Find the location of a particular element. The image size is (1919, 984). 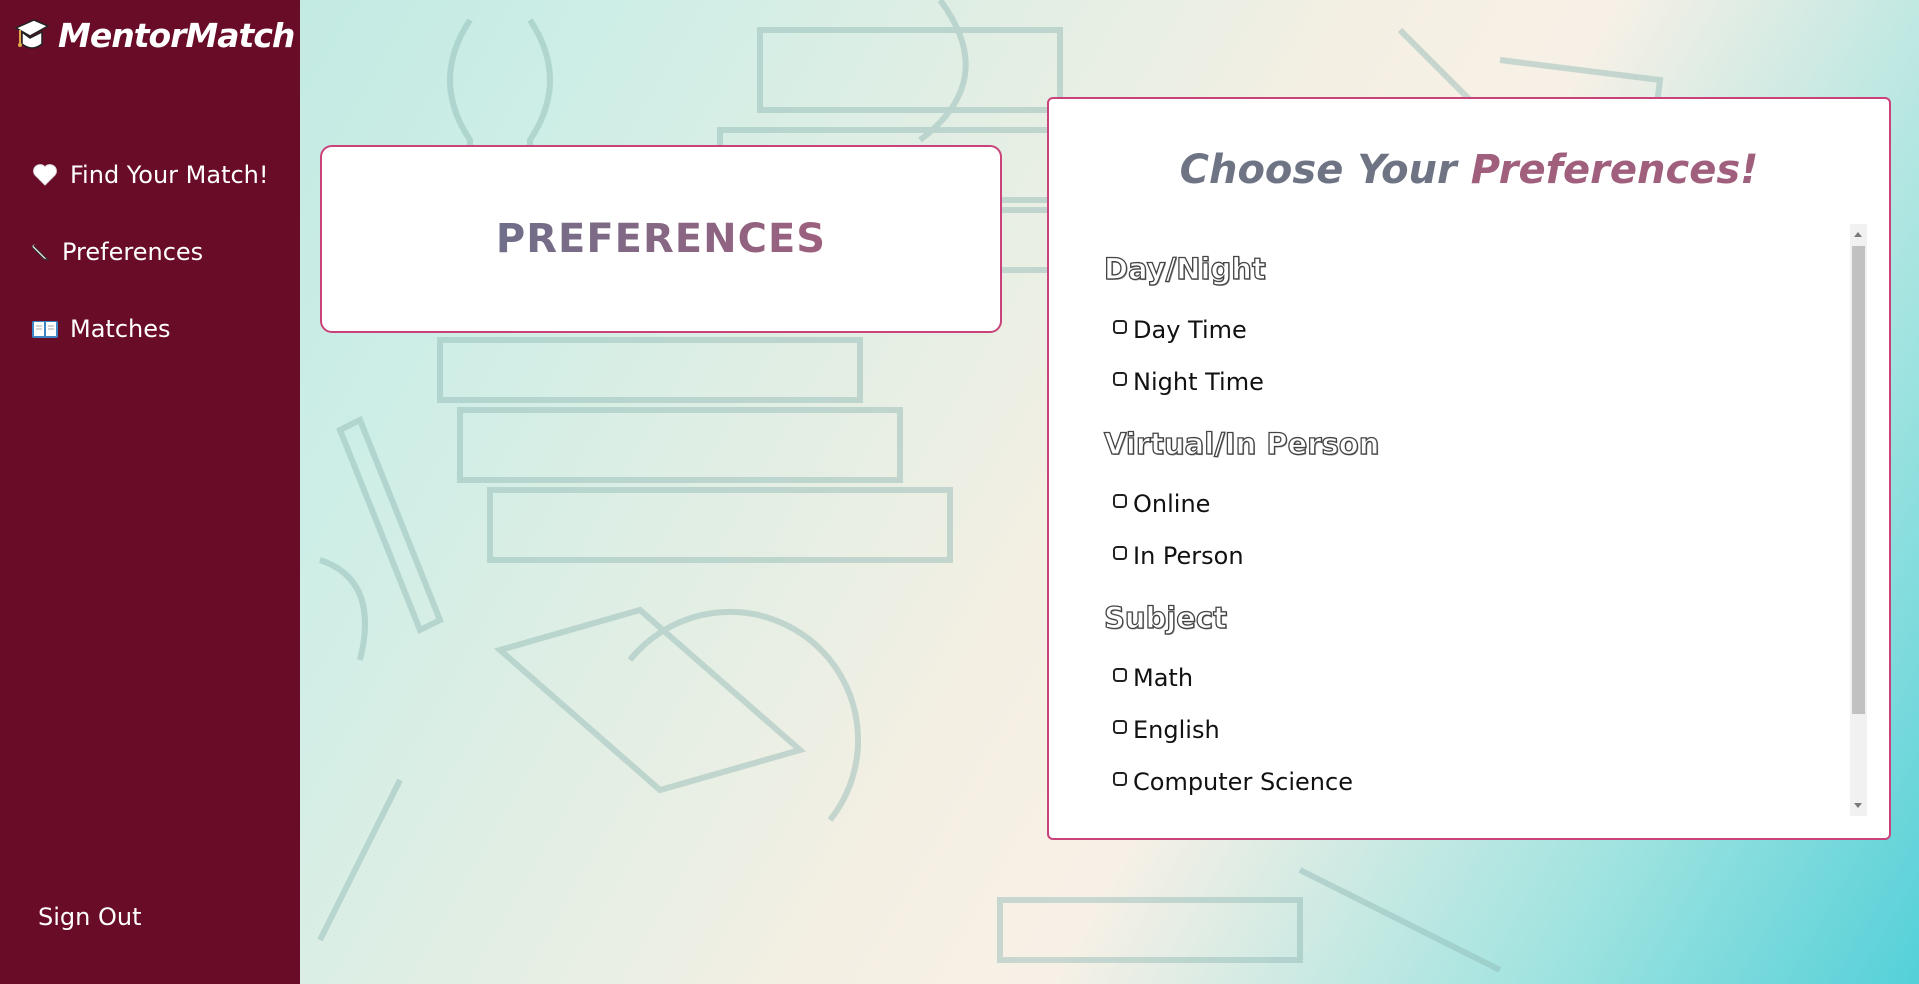

option-night-time: Night Time is located at coordinates (1188, 382).